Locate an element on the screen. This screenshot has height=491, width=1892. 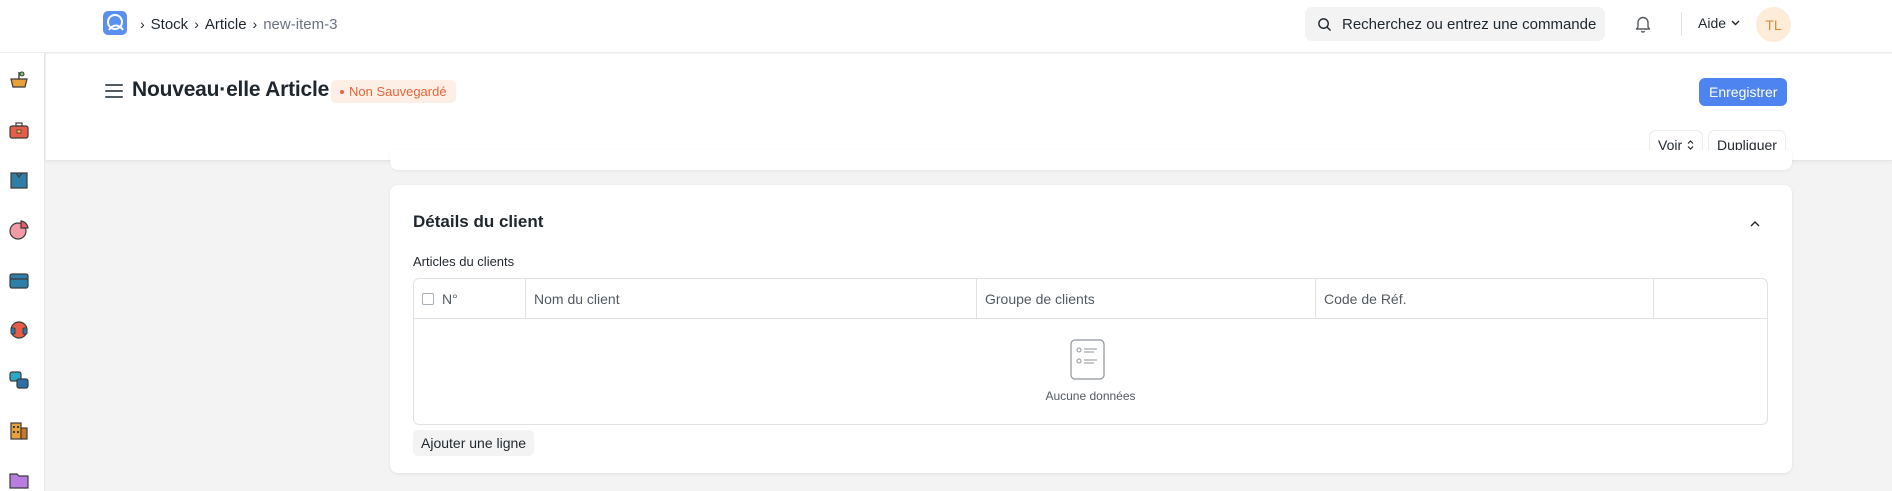
chevron-up-icon is located at coordinates (1755, 221).